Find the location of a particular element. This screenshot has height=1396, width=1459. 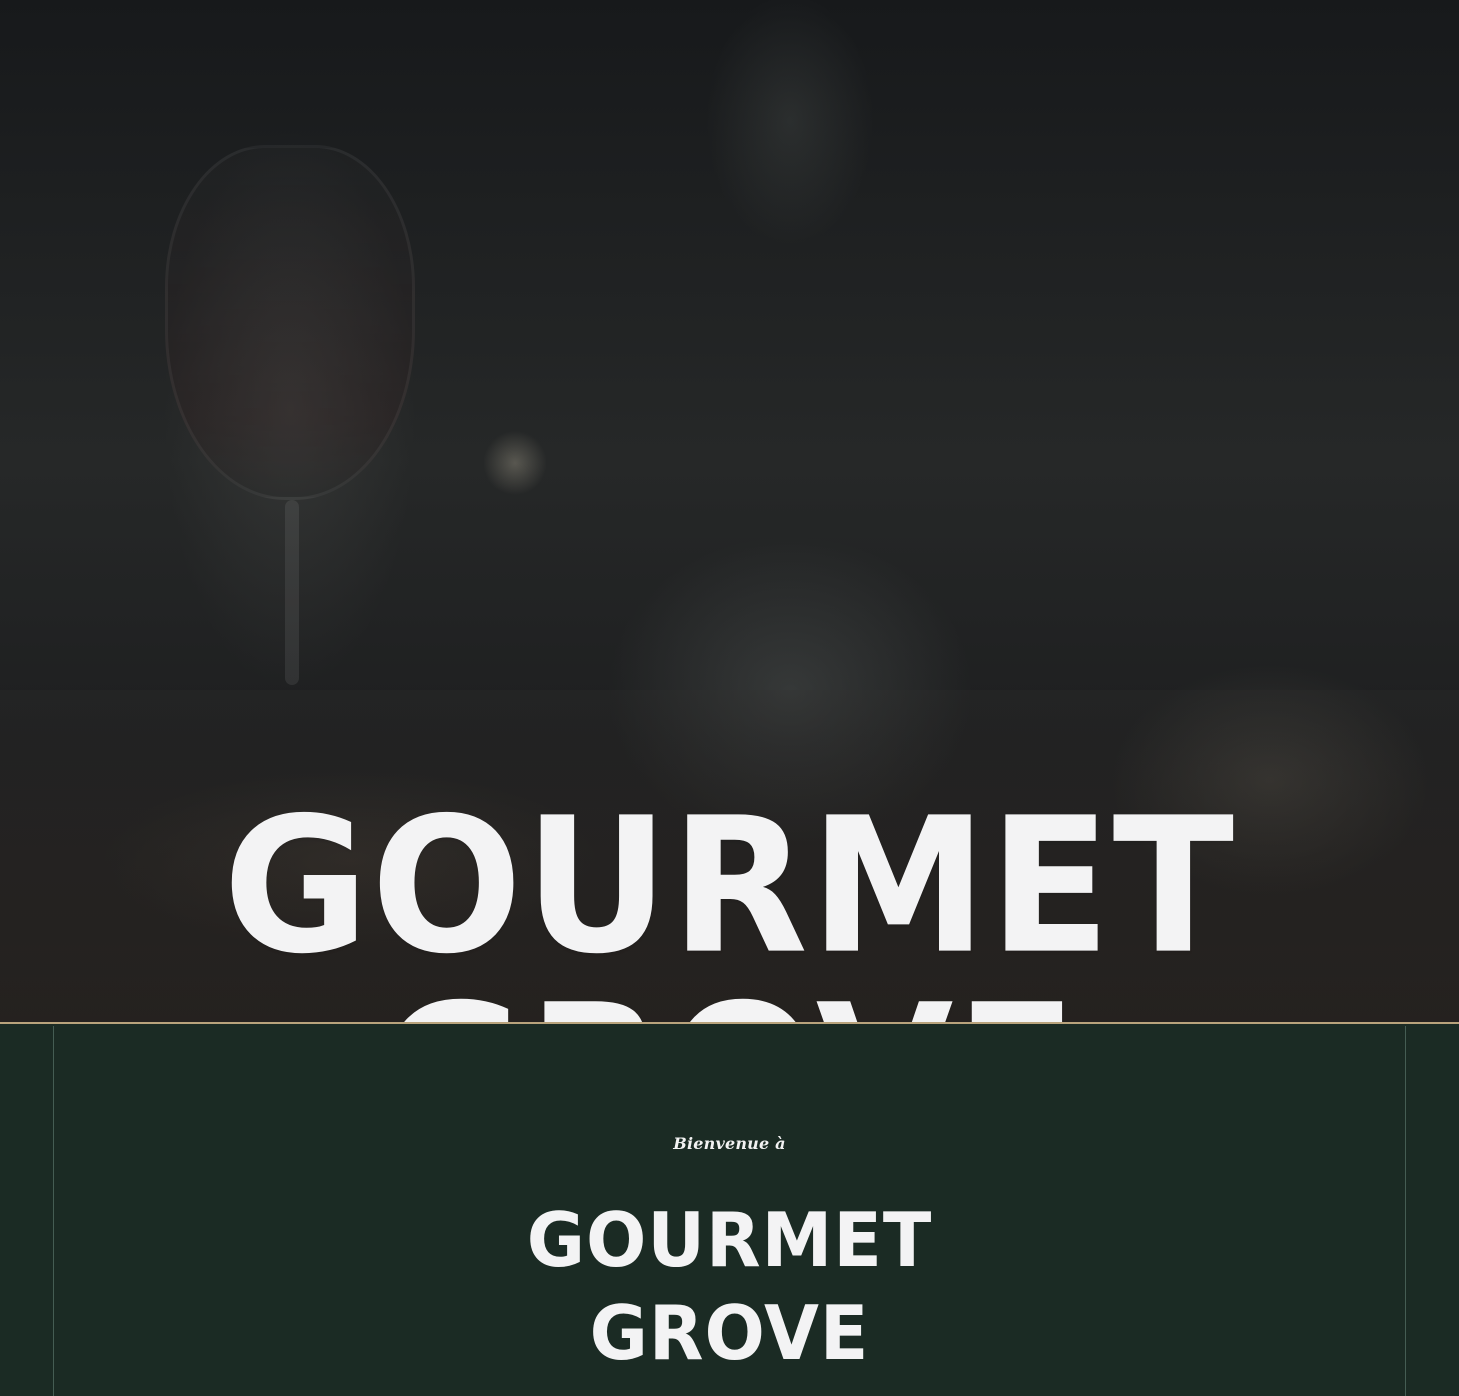

welcome-title: GOURMET GROVE is located at coordinates (729, 1287).